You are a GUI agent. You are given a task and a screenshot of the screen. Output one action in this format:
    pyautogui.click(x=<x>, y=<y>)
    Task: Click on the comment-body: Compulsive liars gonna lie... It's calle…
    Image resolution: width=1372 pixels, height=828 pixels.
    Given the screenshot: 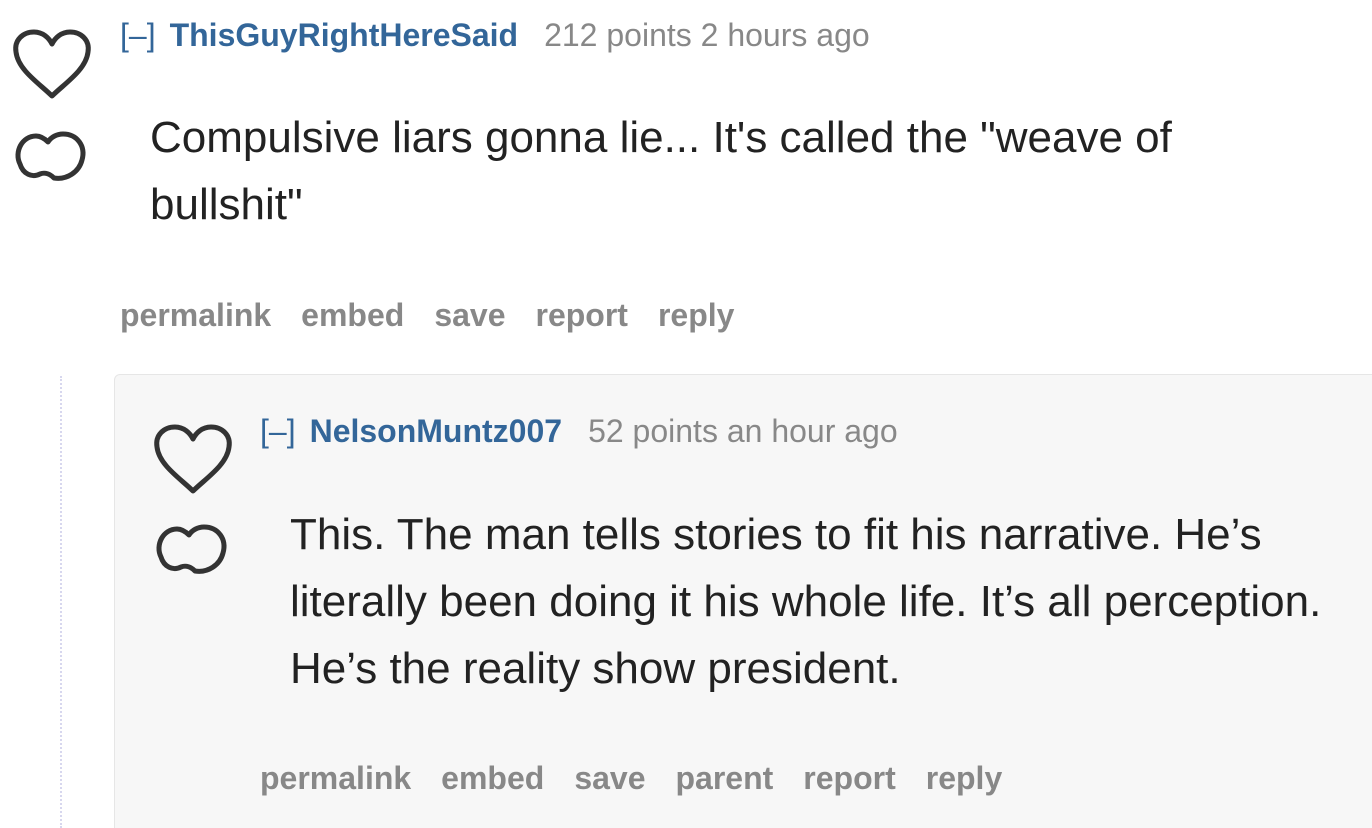 What is the action you would take?
    pyautogui.click(x=661, y=171)
    